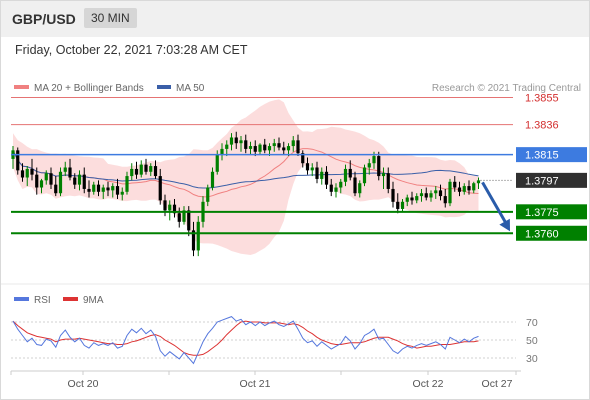  I want to click on resistance-label: 1.3855, so click(542, 98).